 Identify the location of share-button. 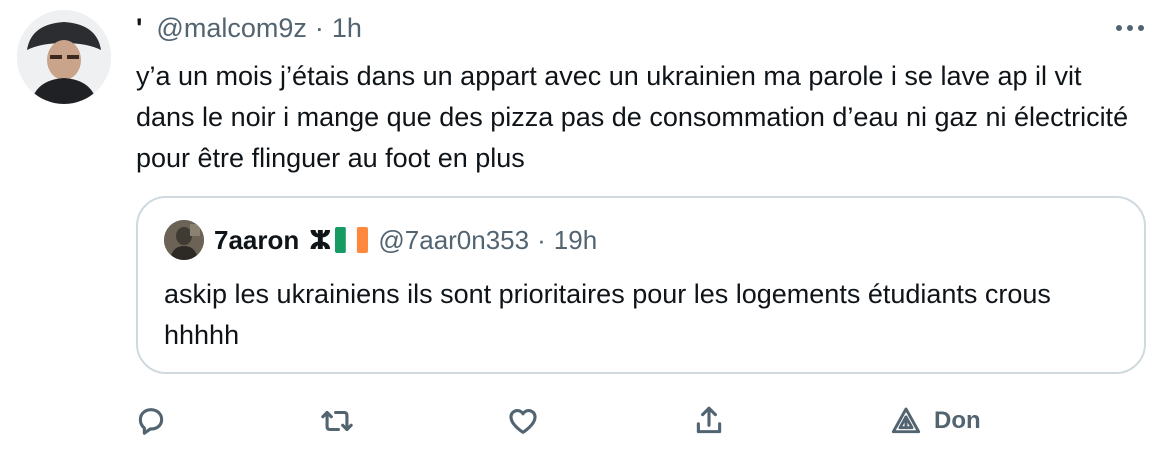
(709, 421).